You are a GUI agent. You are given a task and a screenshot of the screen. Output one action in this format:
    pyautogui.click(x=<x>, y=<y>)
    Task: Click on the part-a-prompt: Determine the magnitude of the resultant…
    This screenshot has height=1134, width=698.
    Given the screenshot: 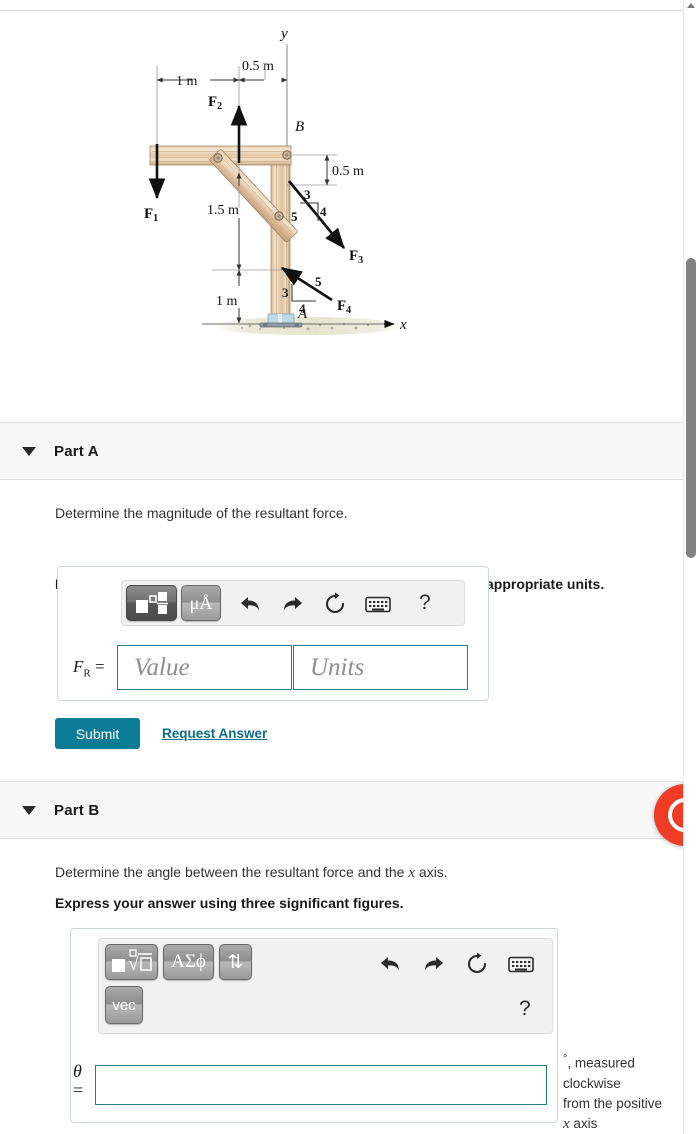 What is the action you would take?
    pyautogui.click(x=201, y=513)
    